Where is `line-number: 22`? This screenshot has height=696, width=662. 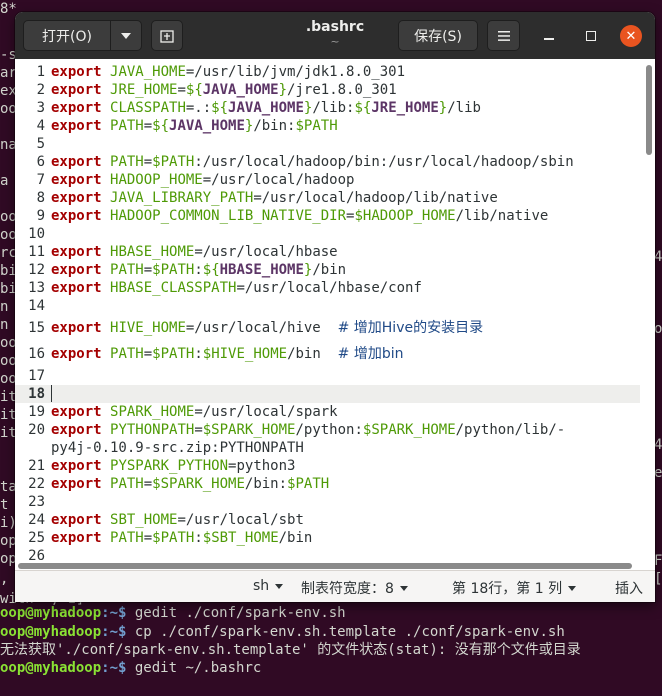
line-number: 22 is located at coordinates (36, 484).